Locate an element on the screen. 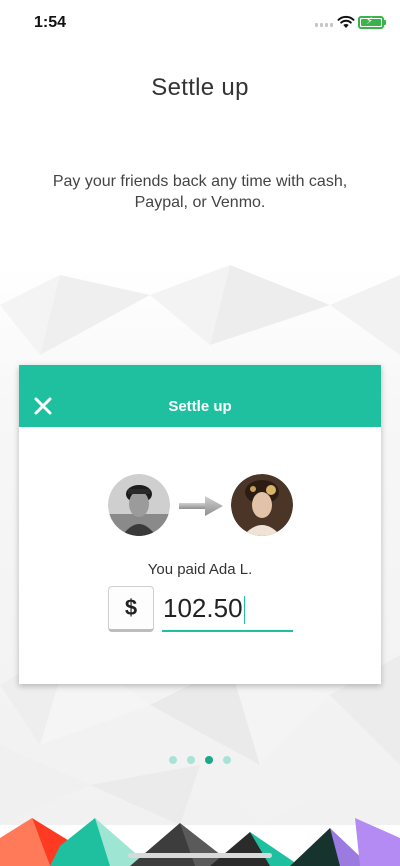 The width and height of the screenshot is (400, 866). wifi-icon is located at coordinates (346, 21).